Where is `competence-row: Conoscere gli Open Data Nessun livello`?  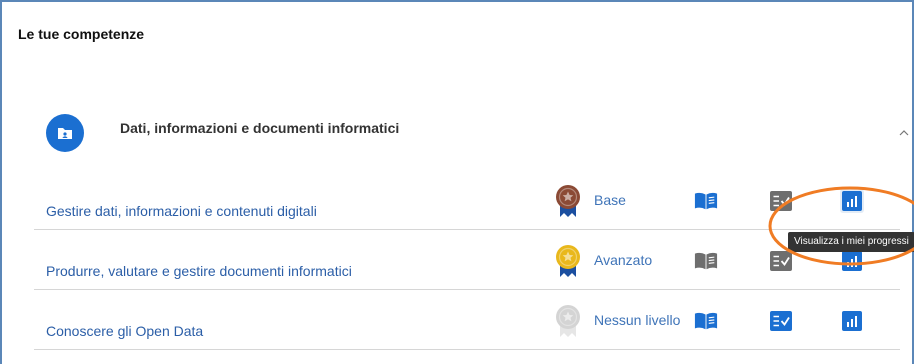
competence-row: Conoscere gli Open Data Nessun livello is located at coordinates (467, 326).